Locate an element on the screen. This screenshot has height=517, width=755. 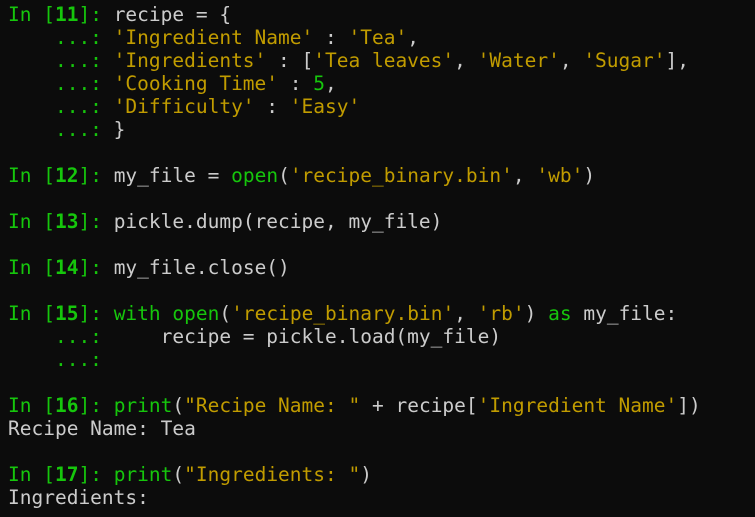
string-literal: 'Water' is located at coordinates (518, 60).